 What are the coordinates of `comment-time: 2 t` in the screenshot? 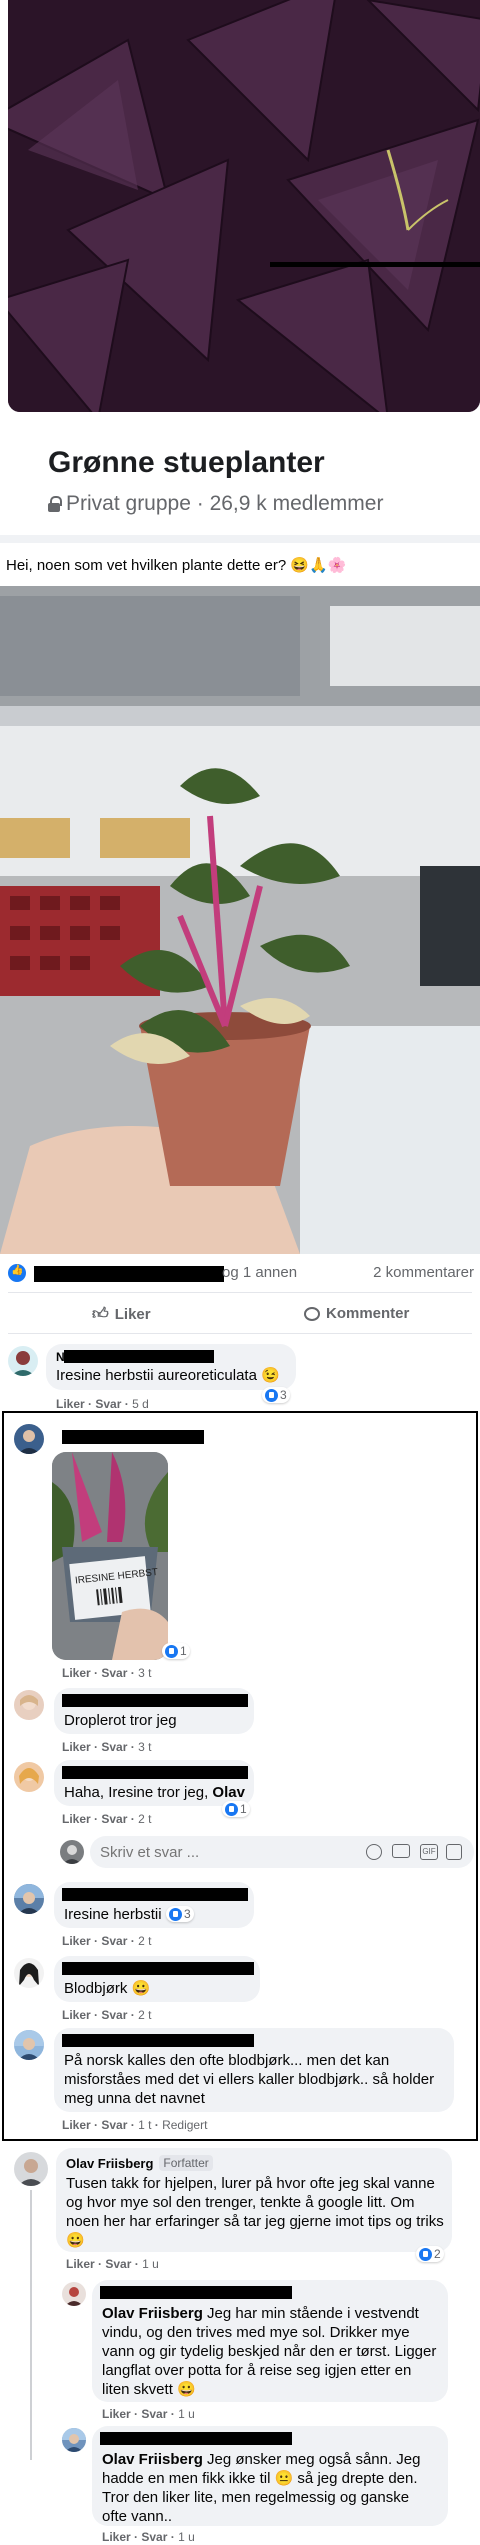 It's located at (145, 1941).